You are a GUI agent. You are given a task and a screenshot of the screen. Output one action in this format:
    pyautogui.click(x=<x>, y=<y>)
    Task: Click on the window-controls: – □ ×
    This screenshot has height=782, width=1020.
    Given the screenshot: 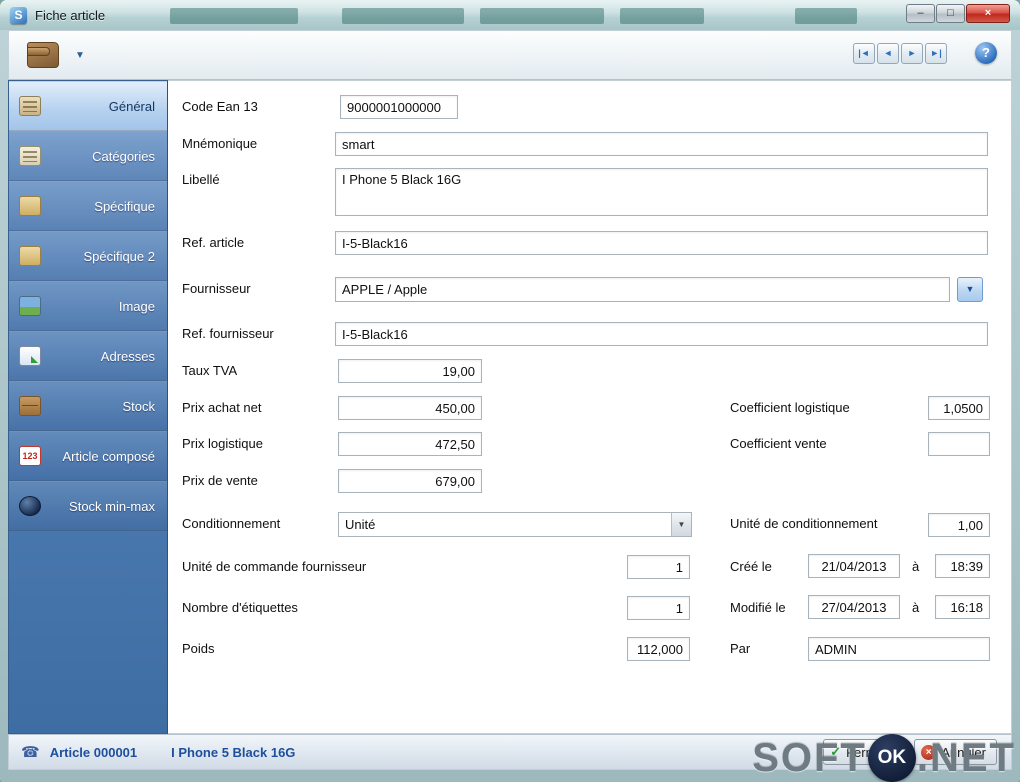 What is the action you would take?
    pyautogui.click(x=958, y=13)
    